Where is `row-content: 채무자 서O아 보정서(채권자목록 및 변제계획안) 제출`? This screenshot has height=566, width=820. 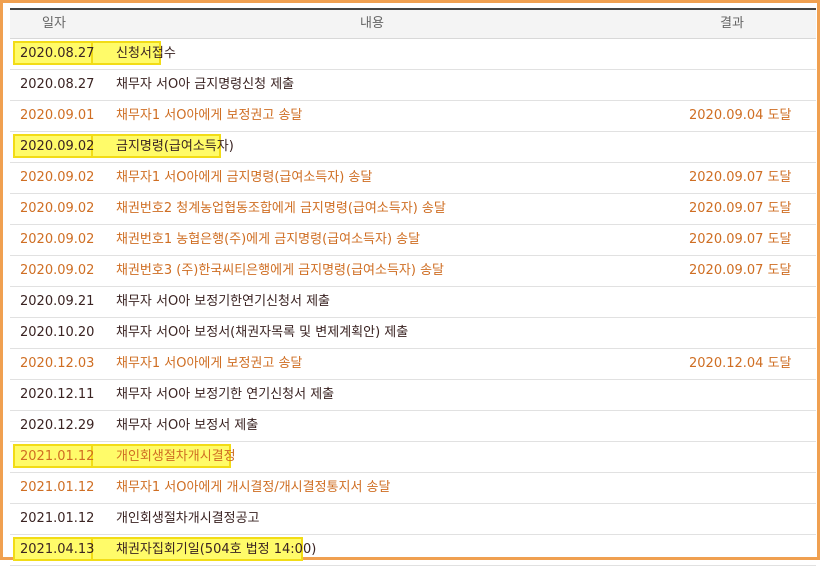 row-content: 채무자 서O아 보정서(채권자목록 및 변제계획안) 제출 is located at coordinates (262, 332).